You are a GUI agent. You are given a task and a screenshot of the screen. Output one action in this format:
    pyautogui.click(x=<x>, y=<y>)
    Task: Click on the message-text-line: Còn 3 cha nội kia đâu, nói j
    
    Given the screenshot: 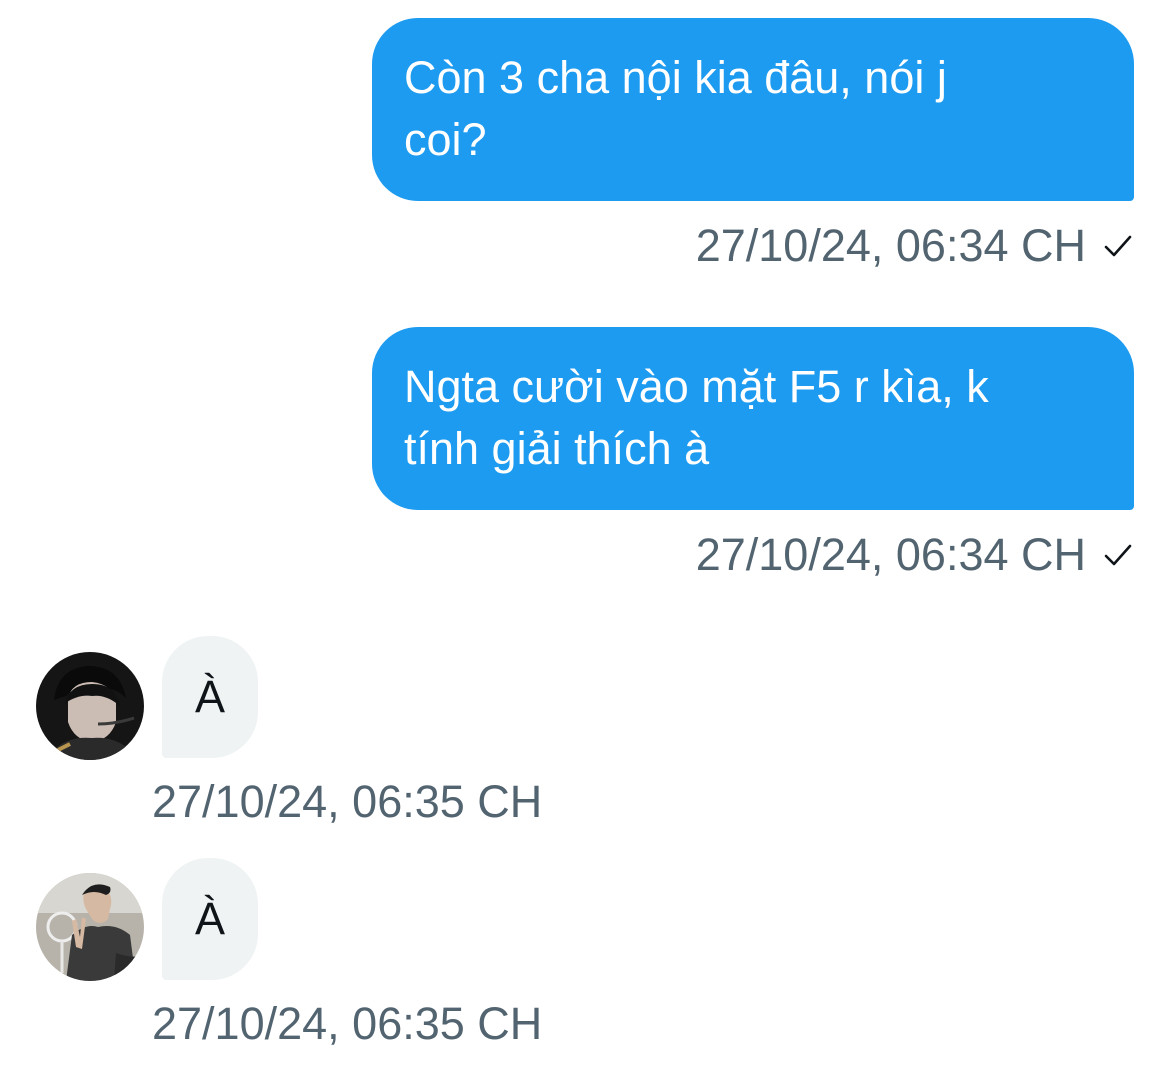 What is the action you would take?
    pyautogui.click(x=675, y=77)
    